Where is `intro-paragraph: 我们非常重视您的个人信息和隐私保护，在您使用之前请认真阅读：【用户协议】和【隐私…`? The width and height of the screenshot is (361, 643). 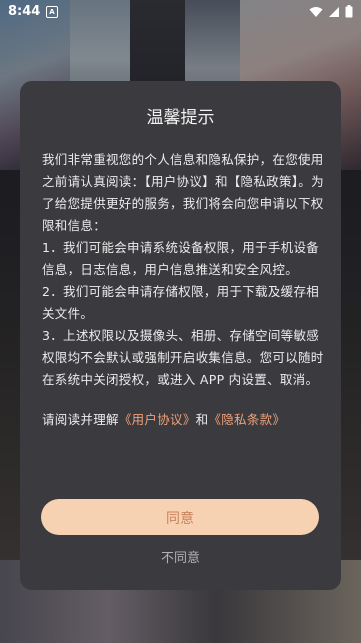
intro-paragraph: 我们非常重视您的个人信息和隐私保护，在您使用之前请认真阅读：【用户协议】和【隐私… is located at coordinates (183, 192).